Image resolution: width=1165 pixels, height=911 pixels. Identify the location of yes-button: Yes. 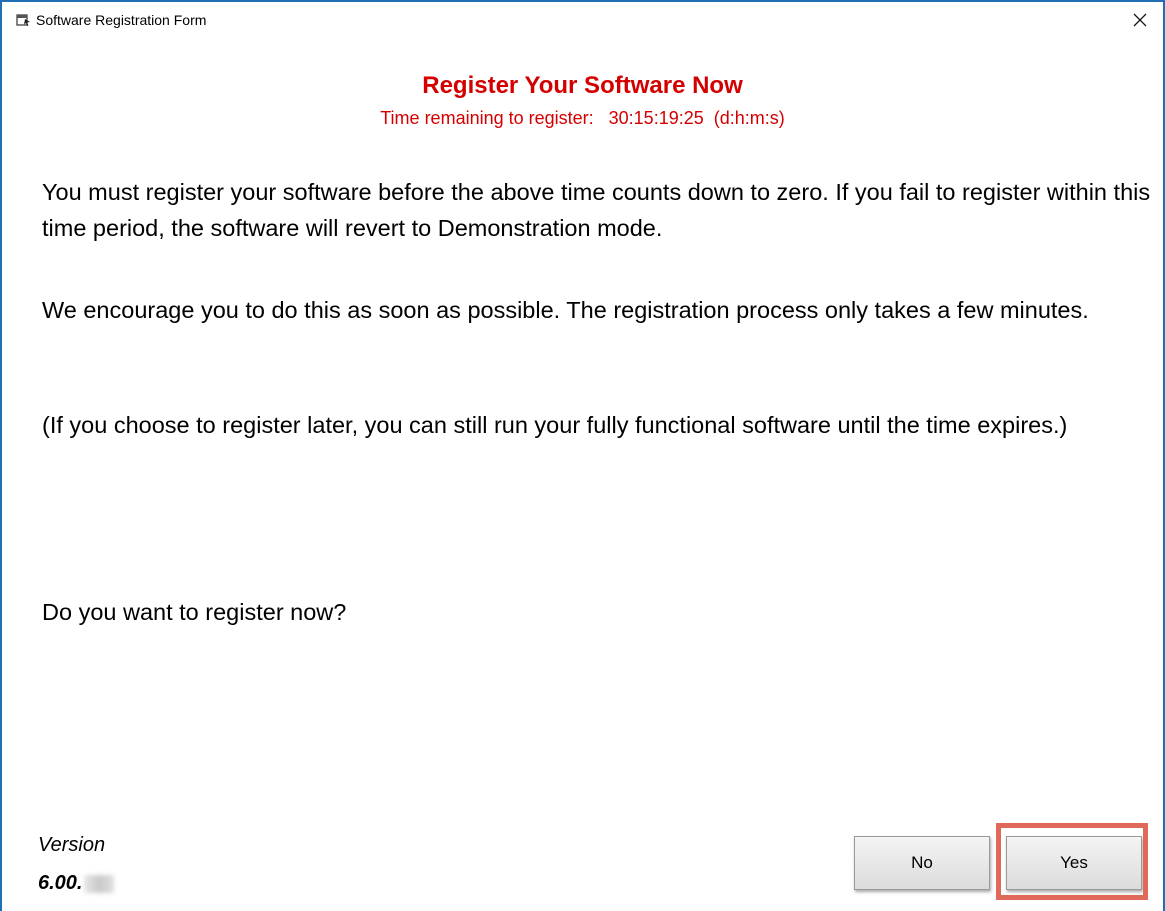
(1074, 863).